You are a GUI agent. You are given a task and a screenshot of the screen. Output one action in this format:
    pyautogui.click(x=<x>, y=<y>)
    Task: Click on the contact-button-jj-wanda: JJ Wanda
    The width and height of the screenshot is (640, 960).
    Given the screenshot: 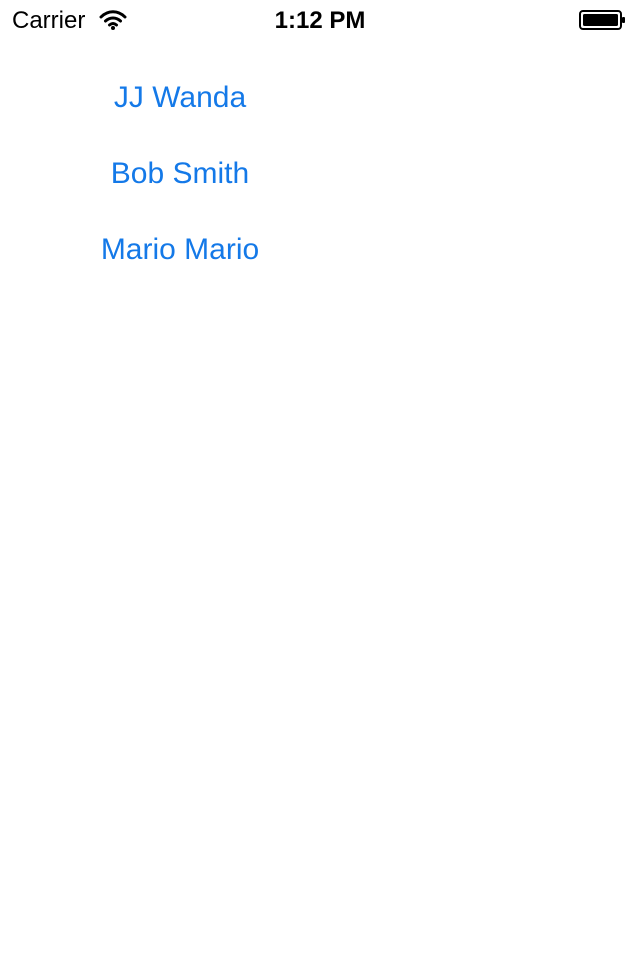 What is the action you would take?
    pyautogui.click(x=180, y=98)
    